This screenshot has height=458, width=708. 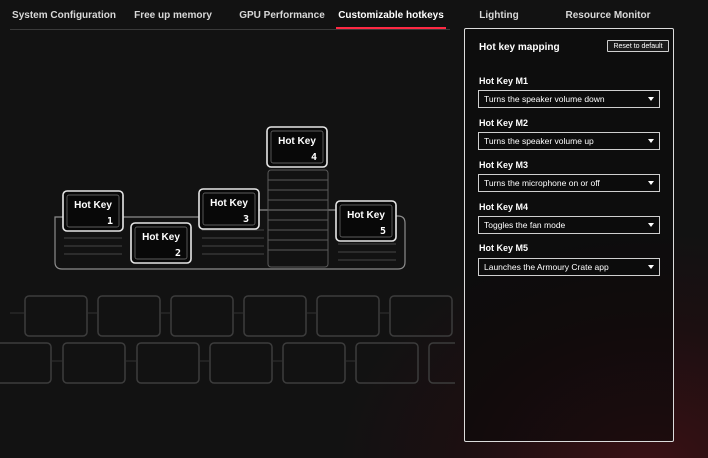 What do you see at coordinates (383, 231) in the screenshot?
I see `hotkey-5-number: 5` at bounding box center [383, 231].